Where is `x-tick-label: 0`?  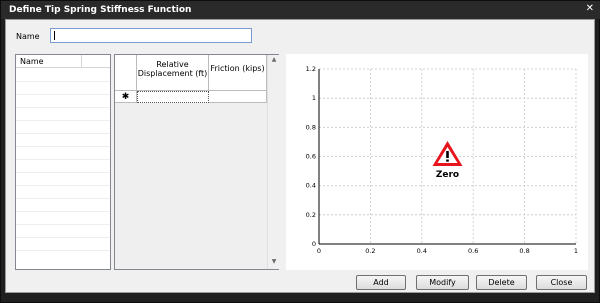 x-tick-label: 0 is located at coordinates (319, 251).